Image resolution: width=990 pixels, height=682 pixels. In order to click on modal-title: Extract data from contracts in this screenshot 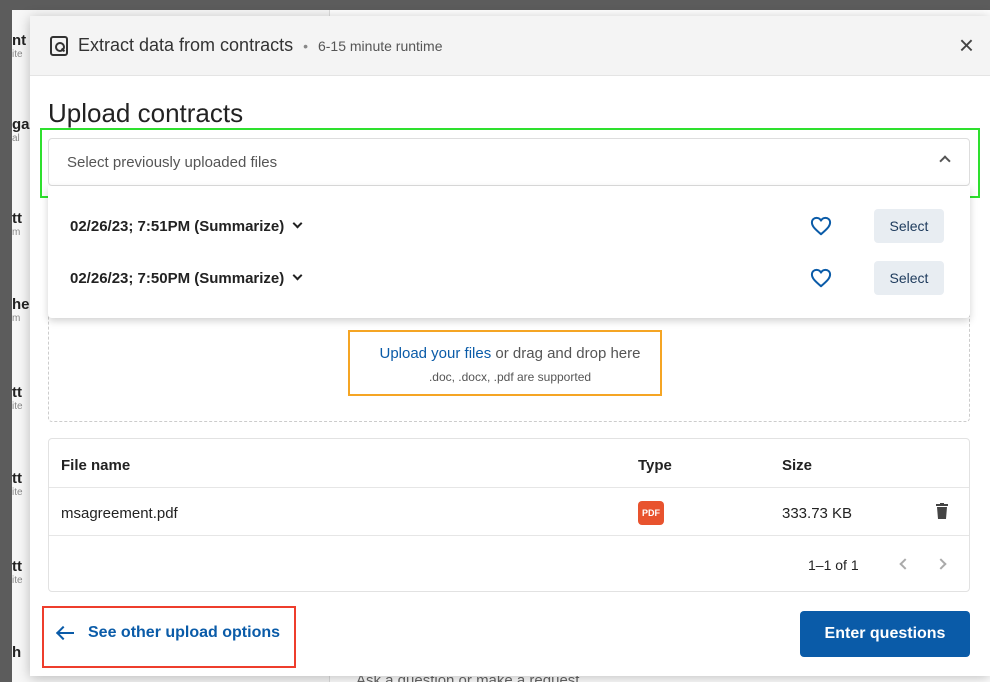, I will do `click(186, 45)`.